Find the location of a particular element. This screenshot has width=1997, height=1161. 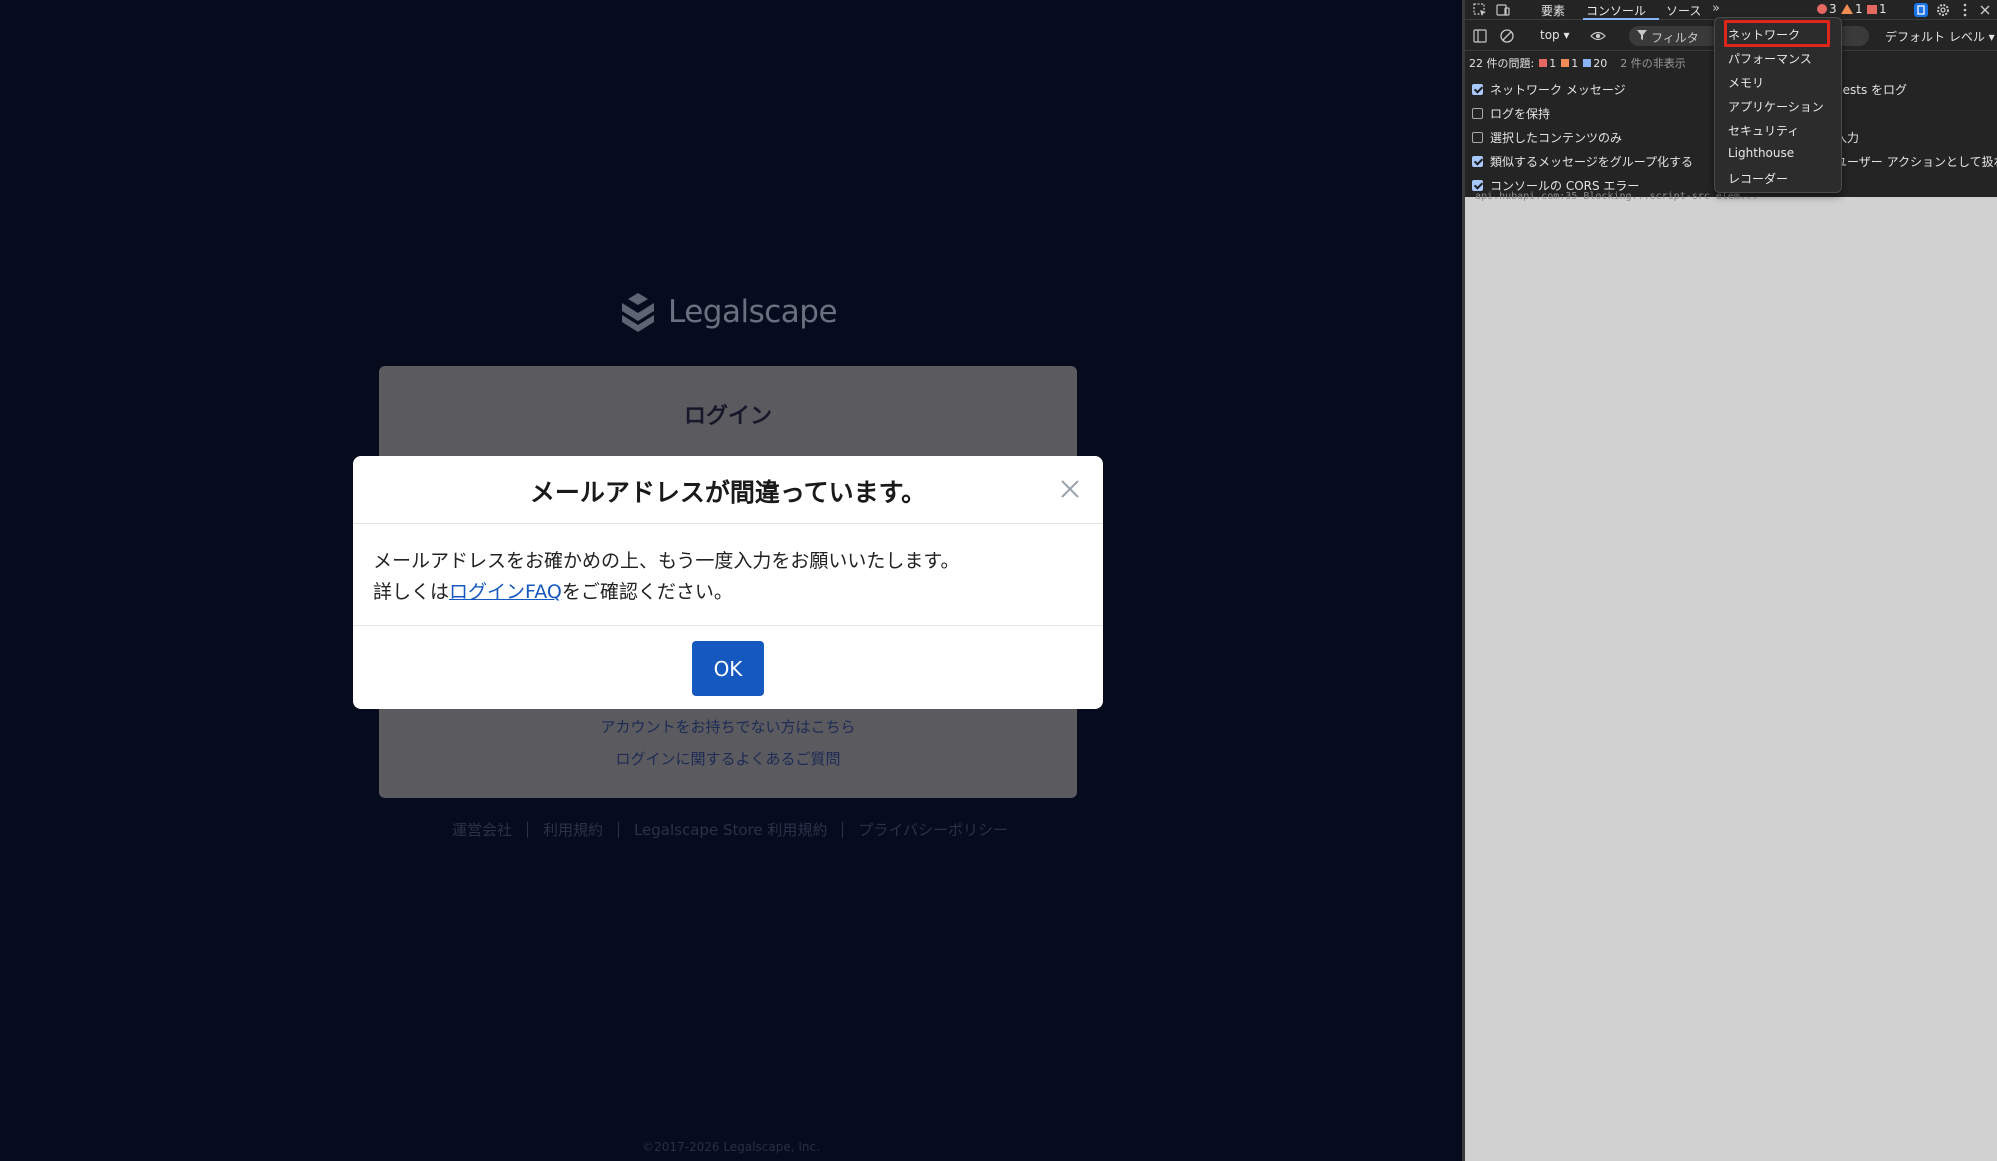

tab-console: コンソール is located at coordinates (1616, 10).